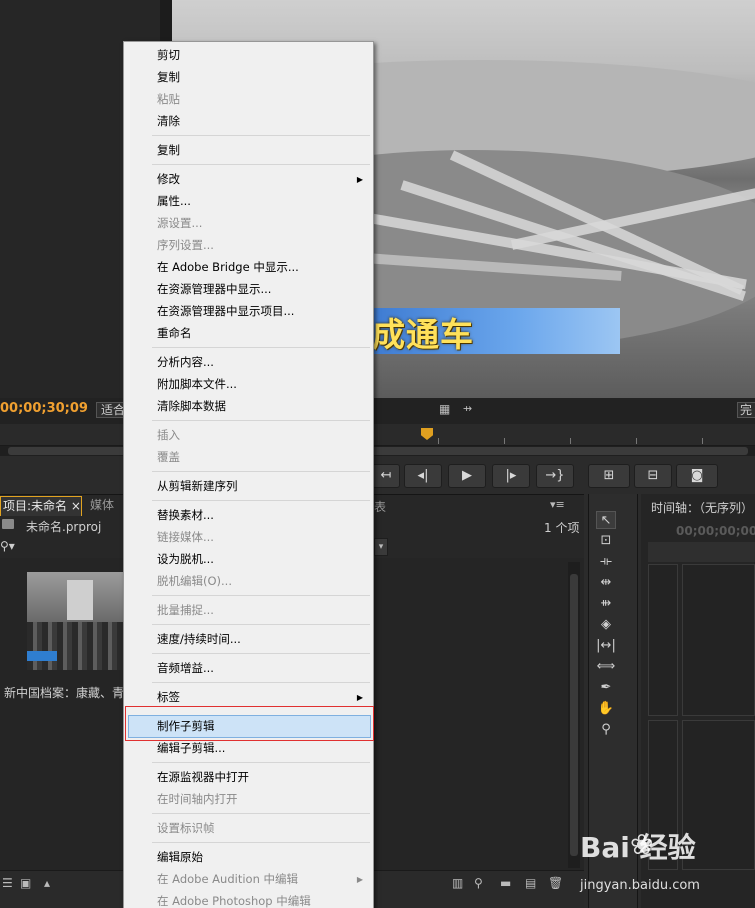 The width and height of the screenshot is (755, 908). What do you see at coordinates (555, 476) in the screenshot?
I see `step-forward-edit-icon: →}` at bounding box center [555, 476].